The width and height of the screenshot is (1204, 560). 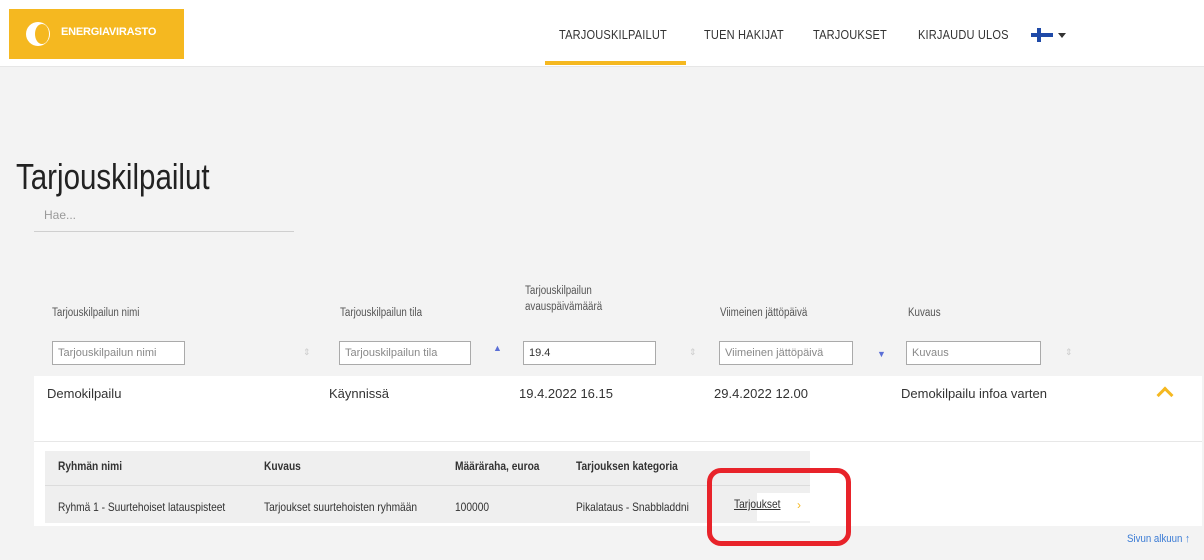 I want to click on nav-tuen-hakijat: TUEN HAKIJAT, so click(x=744, y=34).